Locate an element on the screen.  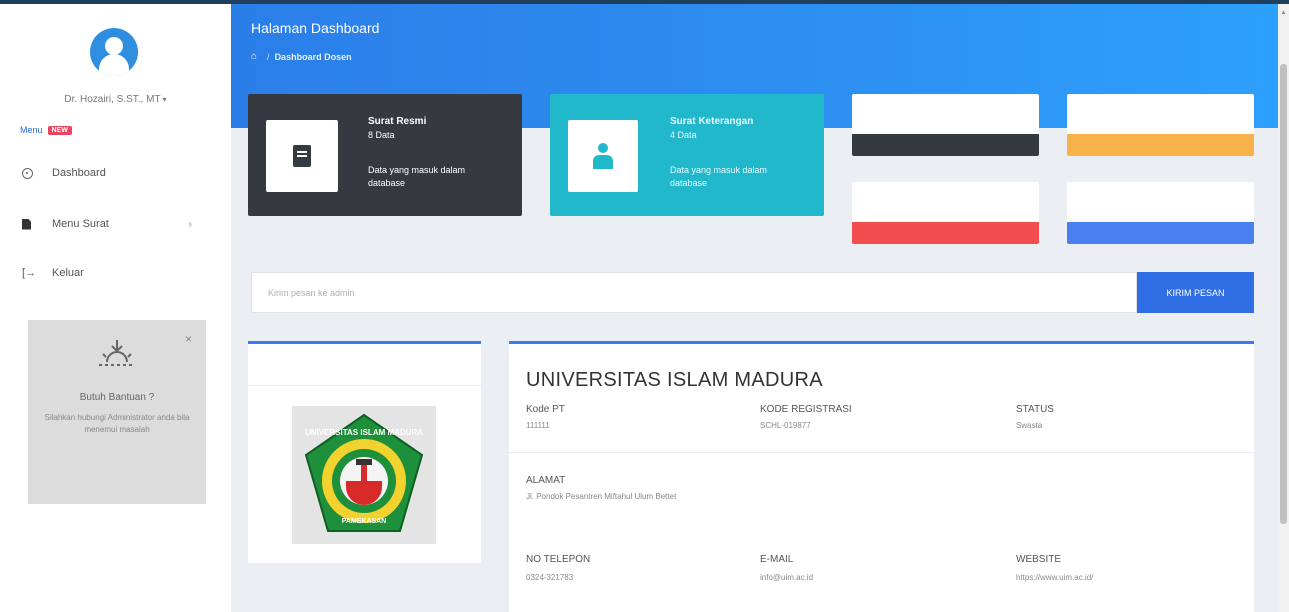
field-label-kode-pt: Kode PT is located at coordinates (545, 409).